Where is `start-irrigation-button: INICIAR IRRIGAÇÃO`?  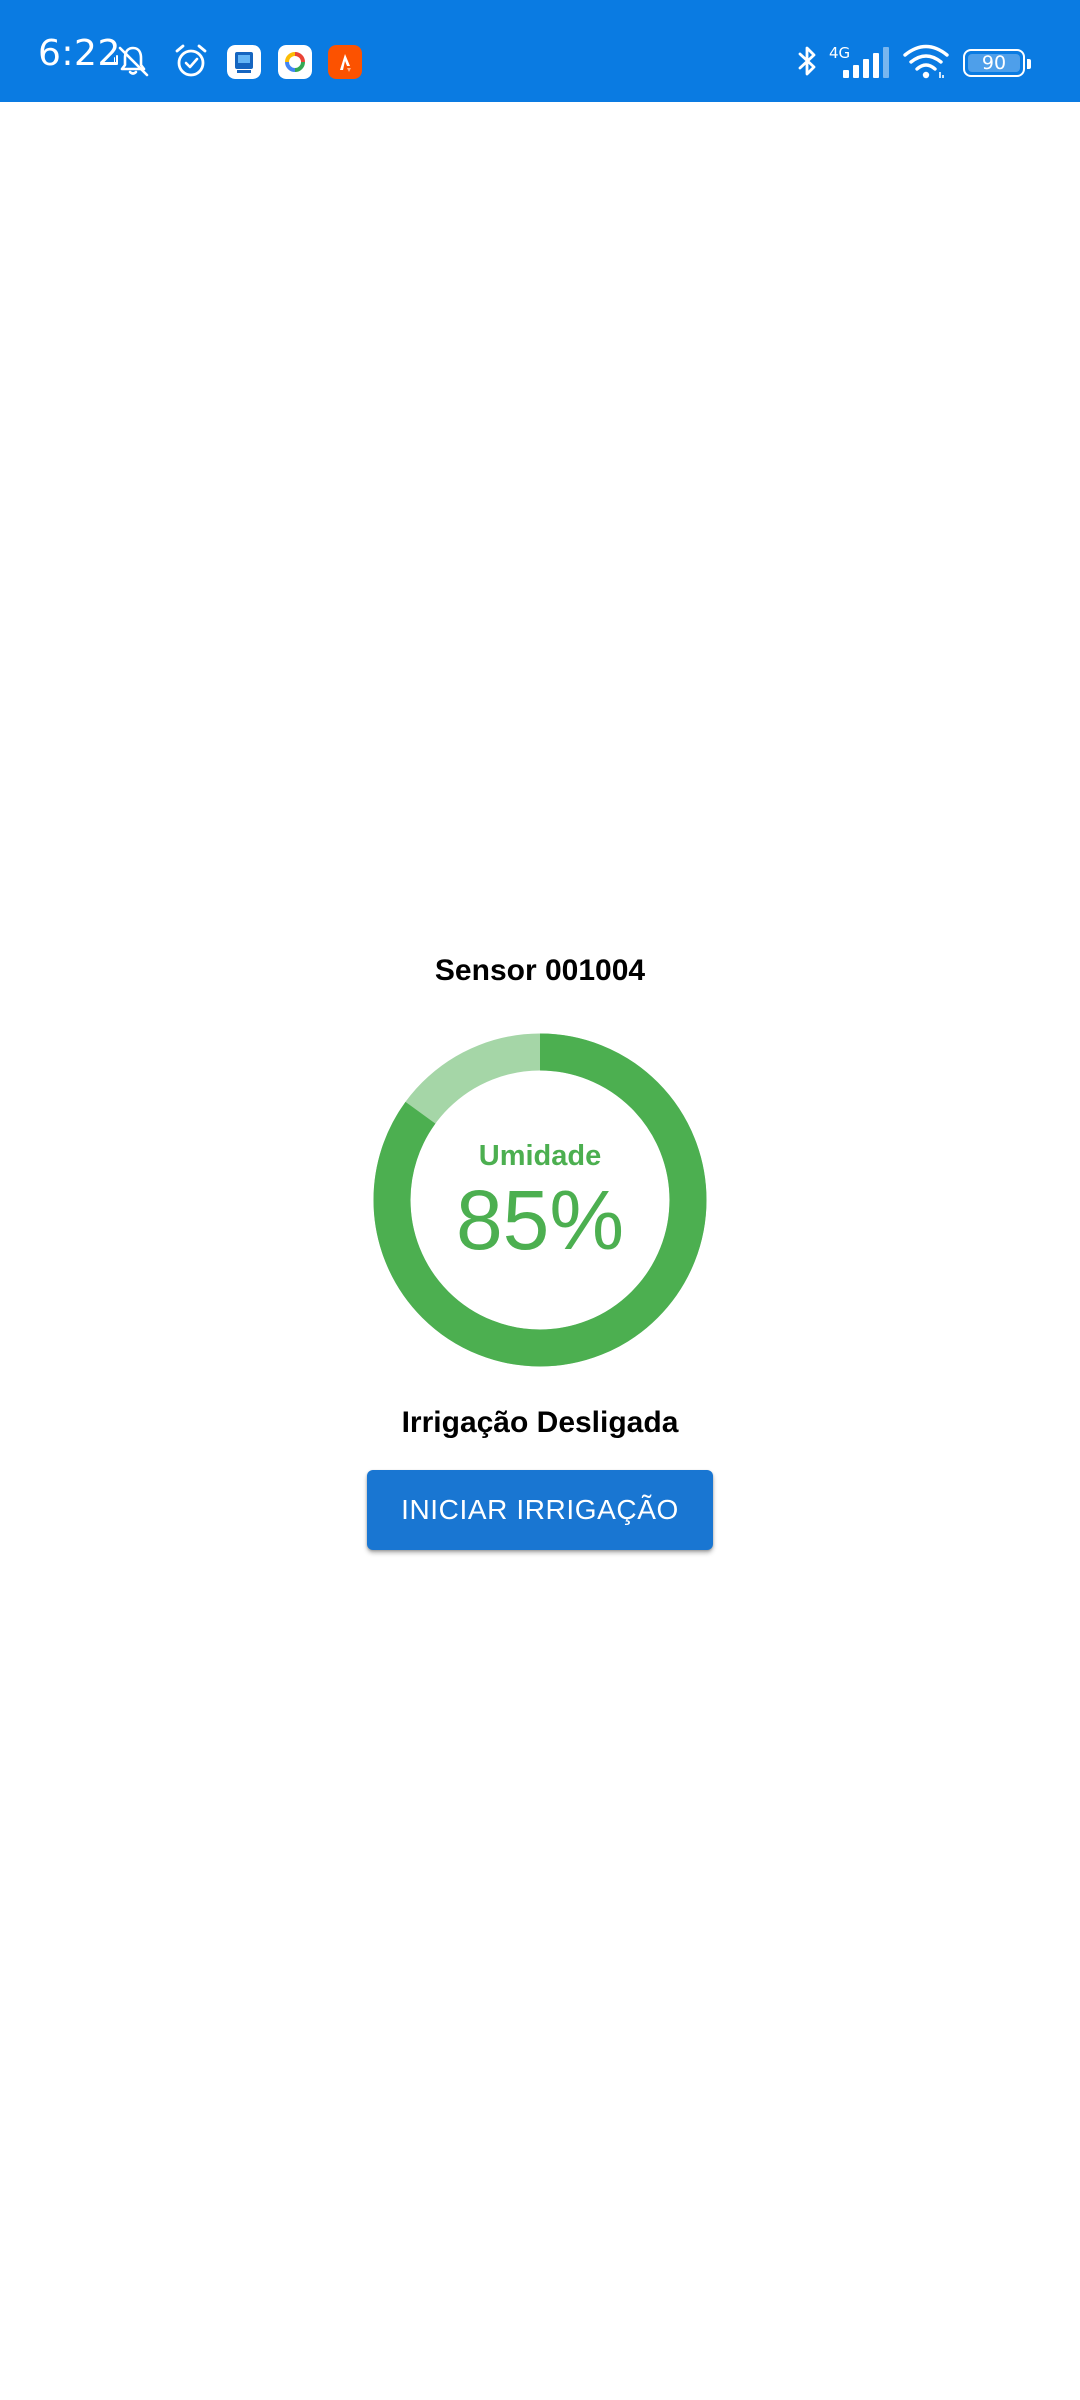
start-irrigation-button: INICIAR IRRIGAÇÃO is located at coordinates (540, 1510).